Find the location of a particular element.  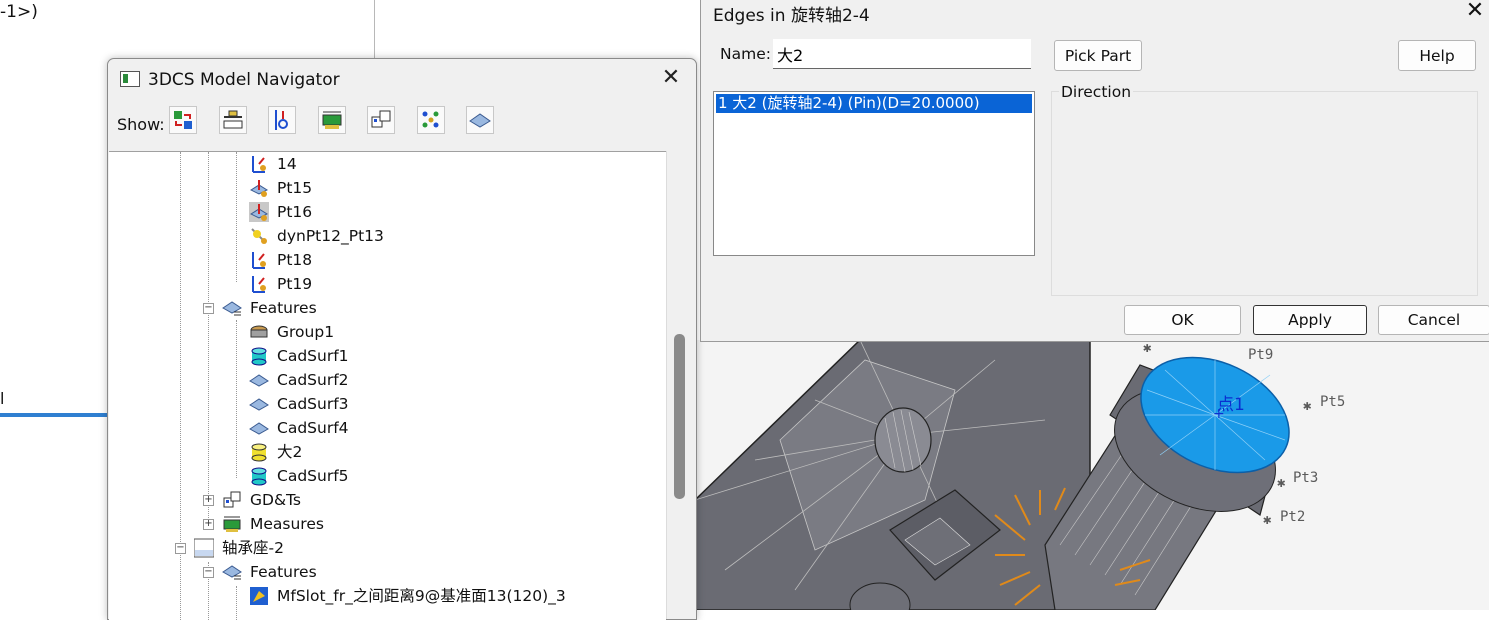

moves-icon is located at coordinates (183, 120).